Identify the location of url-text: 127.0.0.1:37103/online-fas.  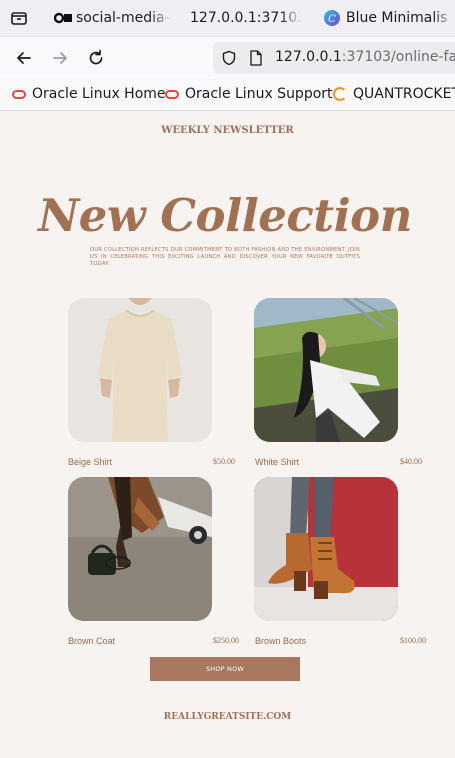
(365, 57).